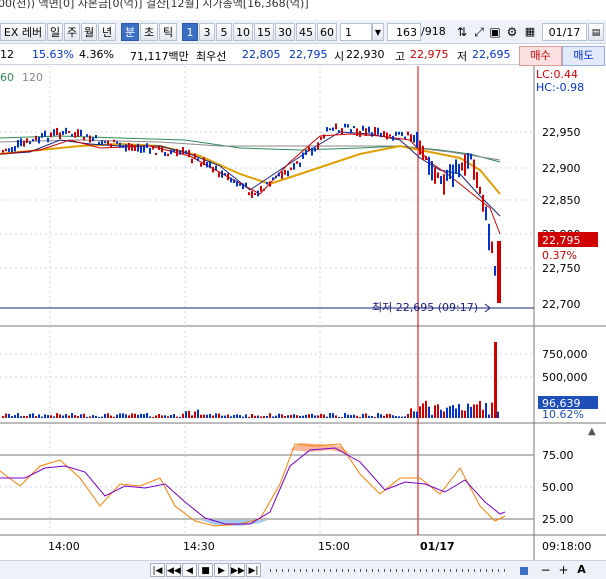 The width and height of the screenshot is (606, 579). I want to click on grid-icon: ▦, so click(530, 32).